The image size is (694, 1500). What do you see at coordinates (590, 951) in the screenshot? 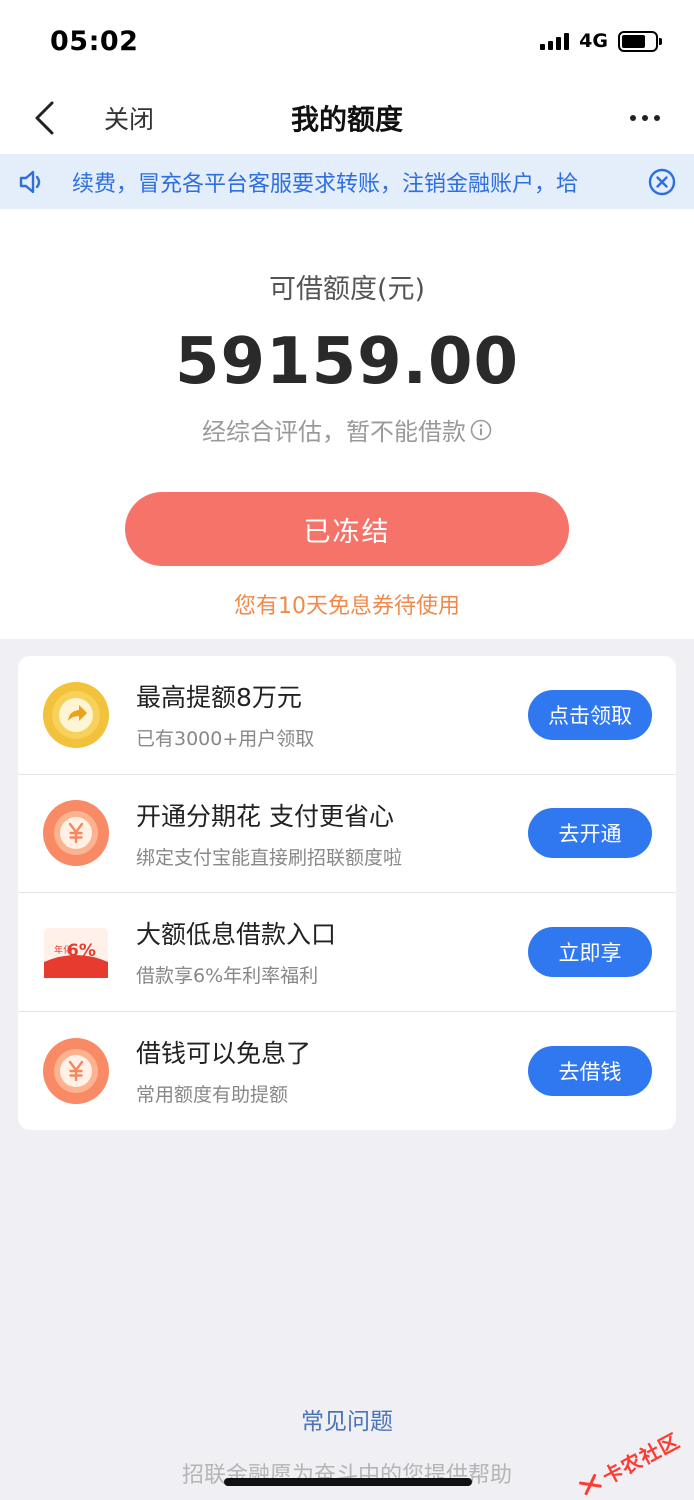
I see `enjoy-button: 立即享` at bounding box center [590, 951].